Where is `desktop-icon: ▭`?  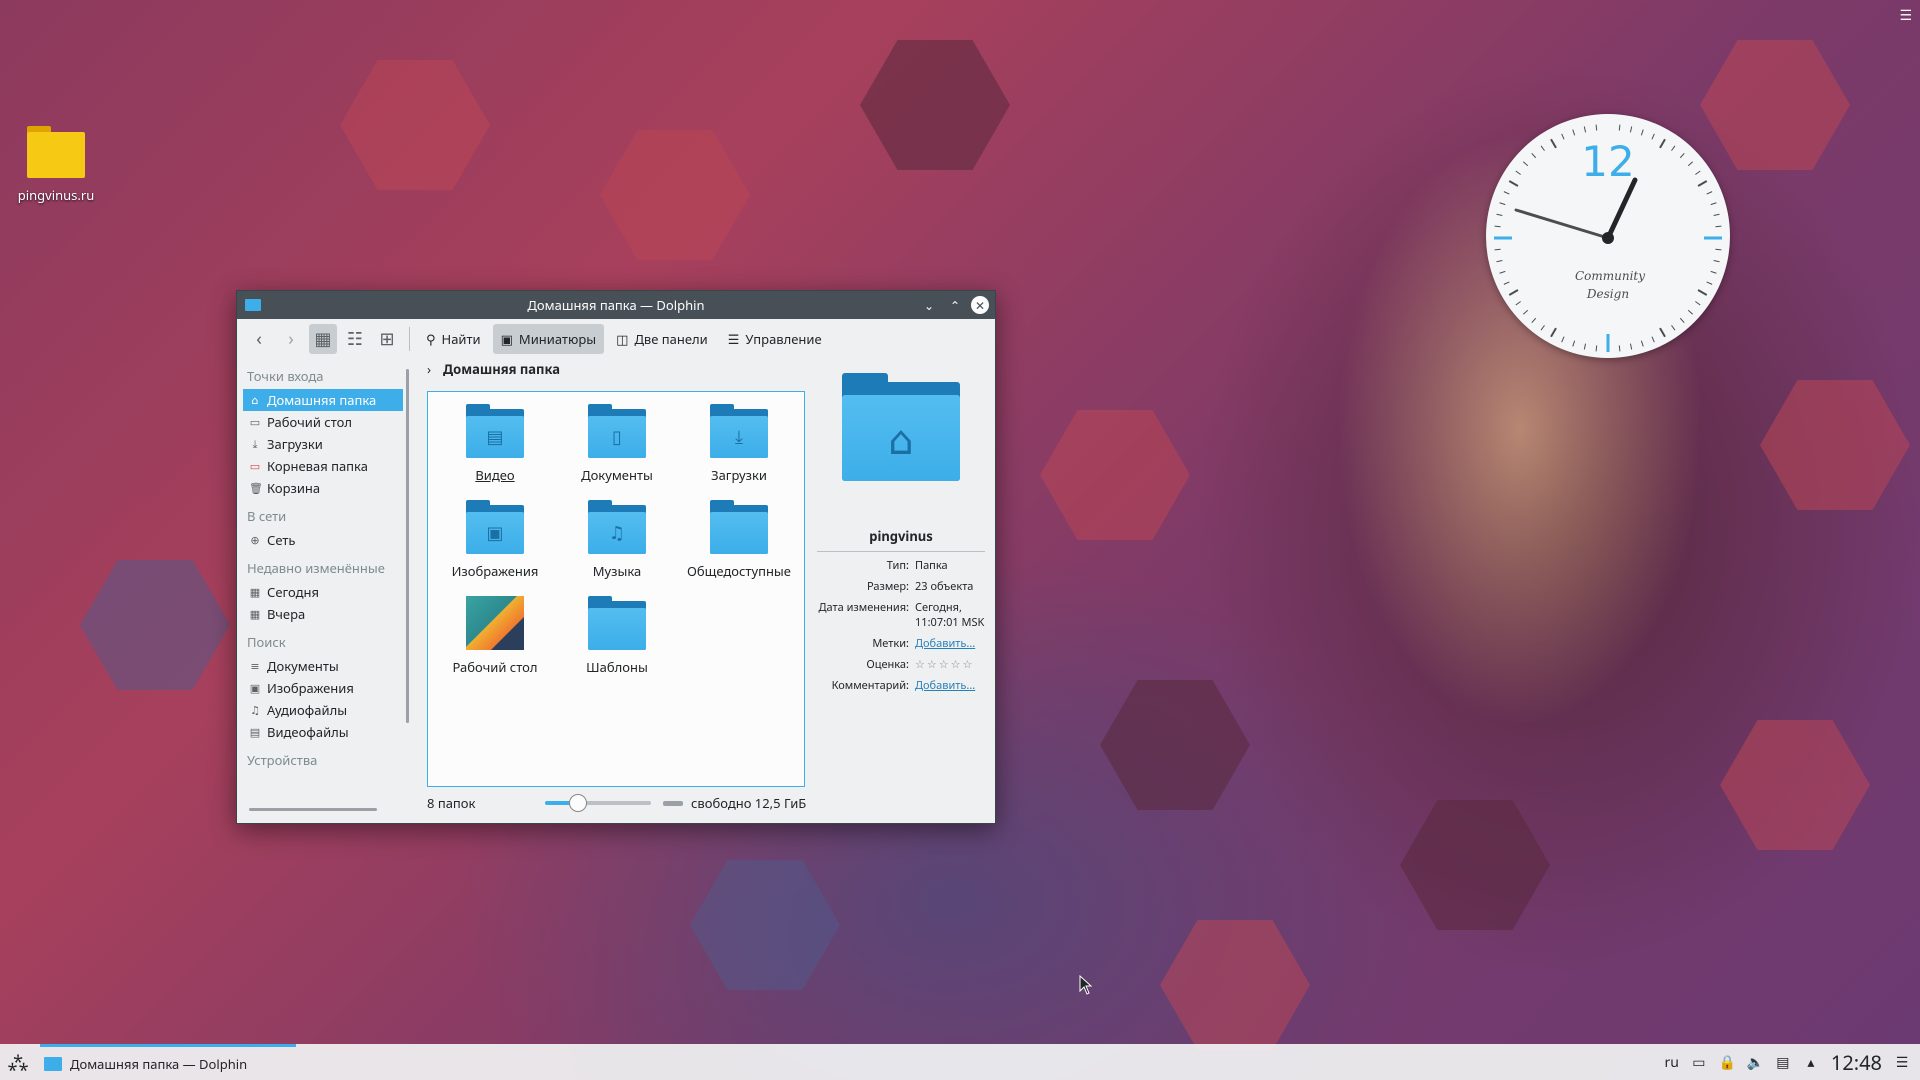 desktop-icon: ▭ is located at coordinates (255, 422).